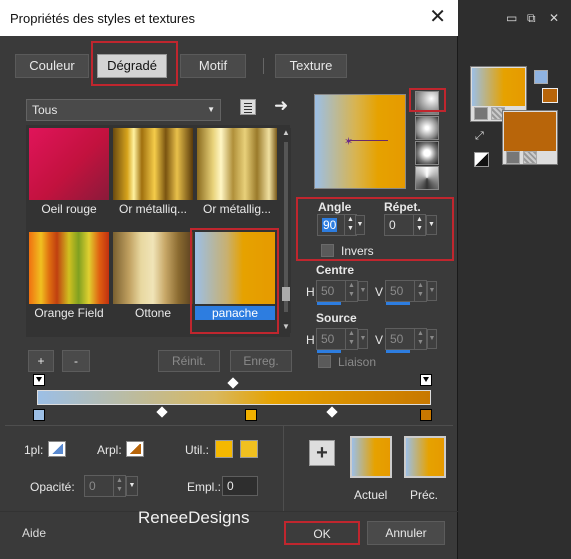 The height and width of the screenshot is (559, 571). Describe the element at coordinates (322, 453) in the screenshot. I see `add-to-swatches-button: +` at that location.